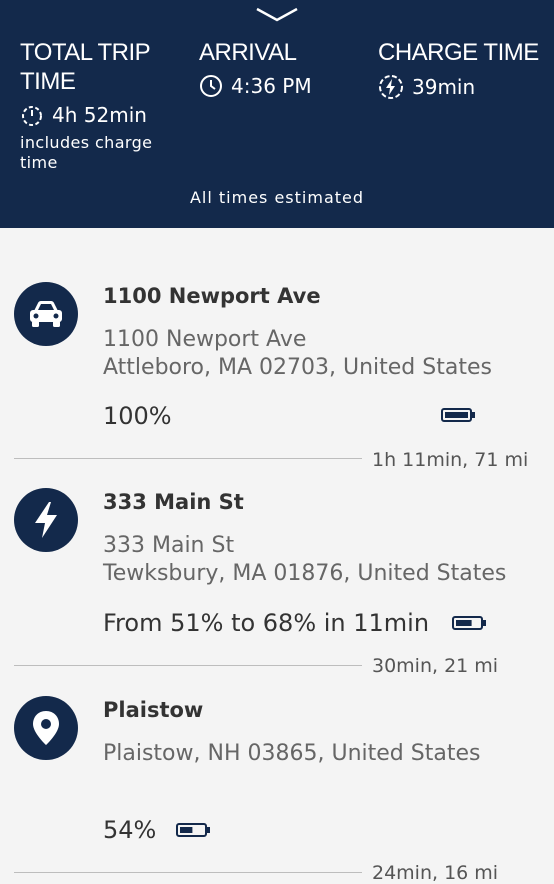  Describe the element at coordinates (292, 753) in the screenshot. I see `stop-address: Plaistow, NH 03865, United States` at that location.